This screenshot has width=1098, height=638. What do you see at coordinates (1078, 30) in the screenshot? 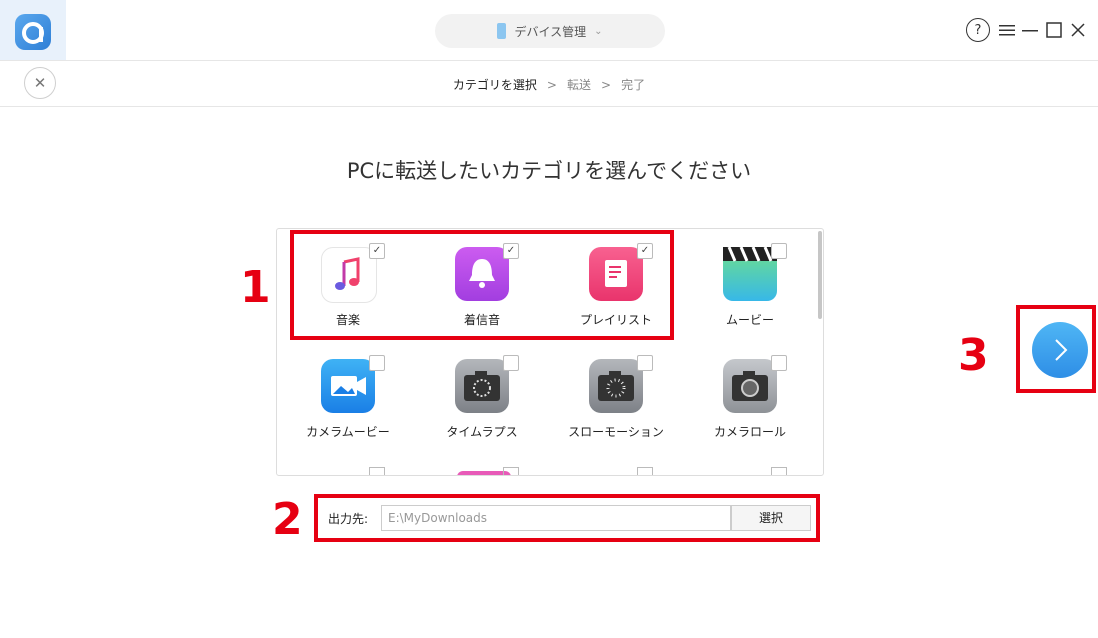
I see `close-icon` at bounding box center [1078, 30].